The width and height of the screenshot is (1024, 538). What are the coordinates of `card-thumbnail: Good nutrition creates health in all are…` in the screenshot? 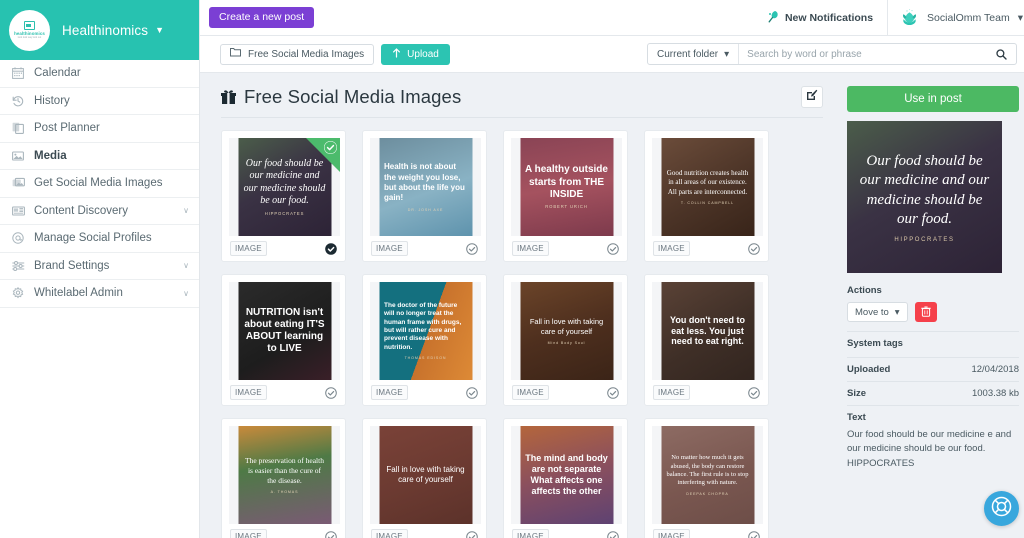 It's located at (707, 187).